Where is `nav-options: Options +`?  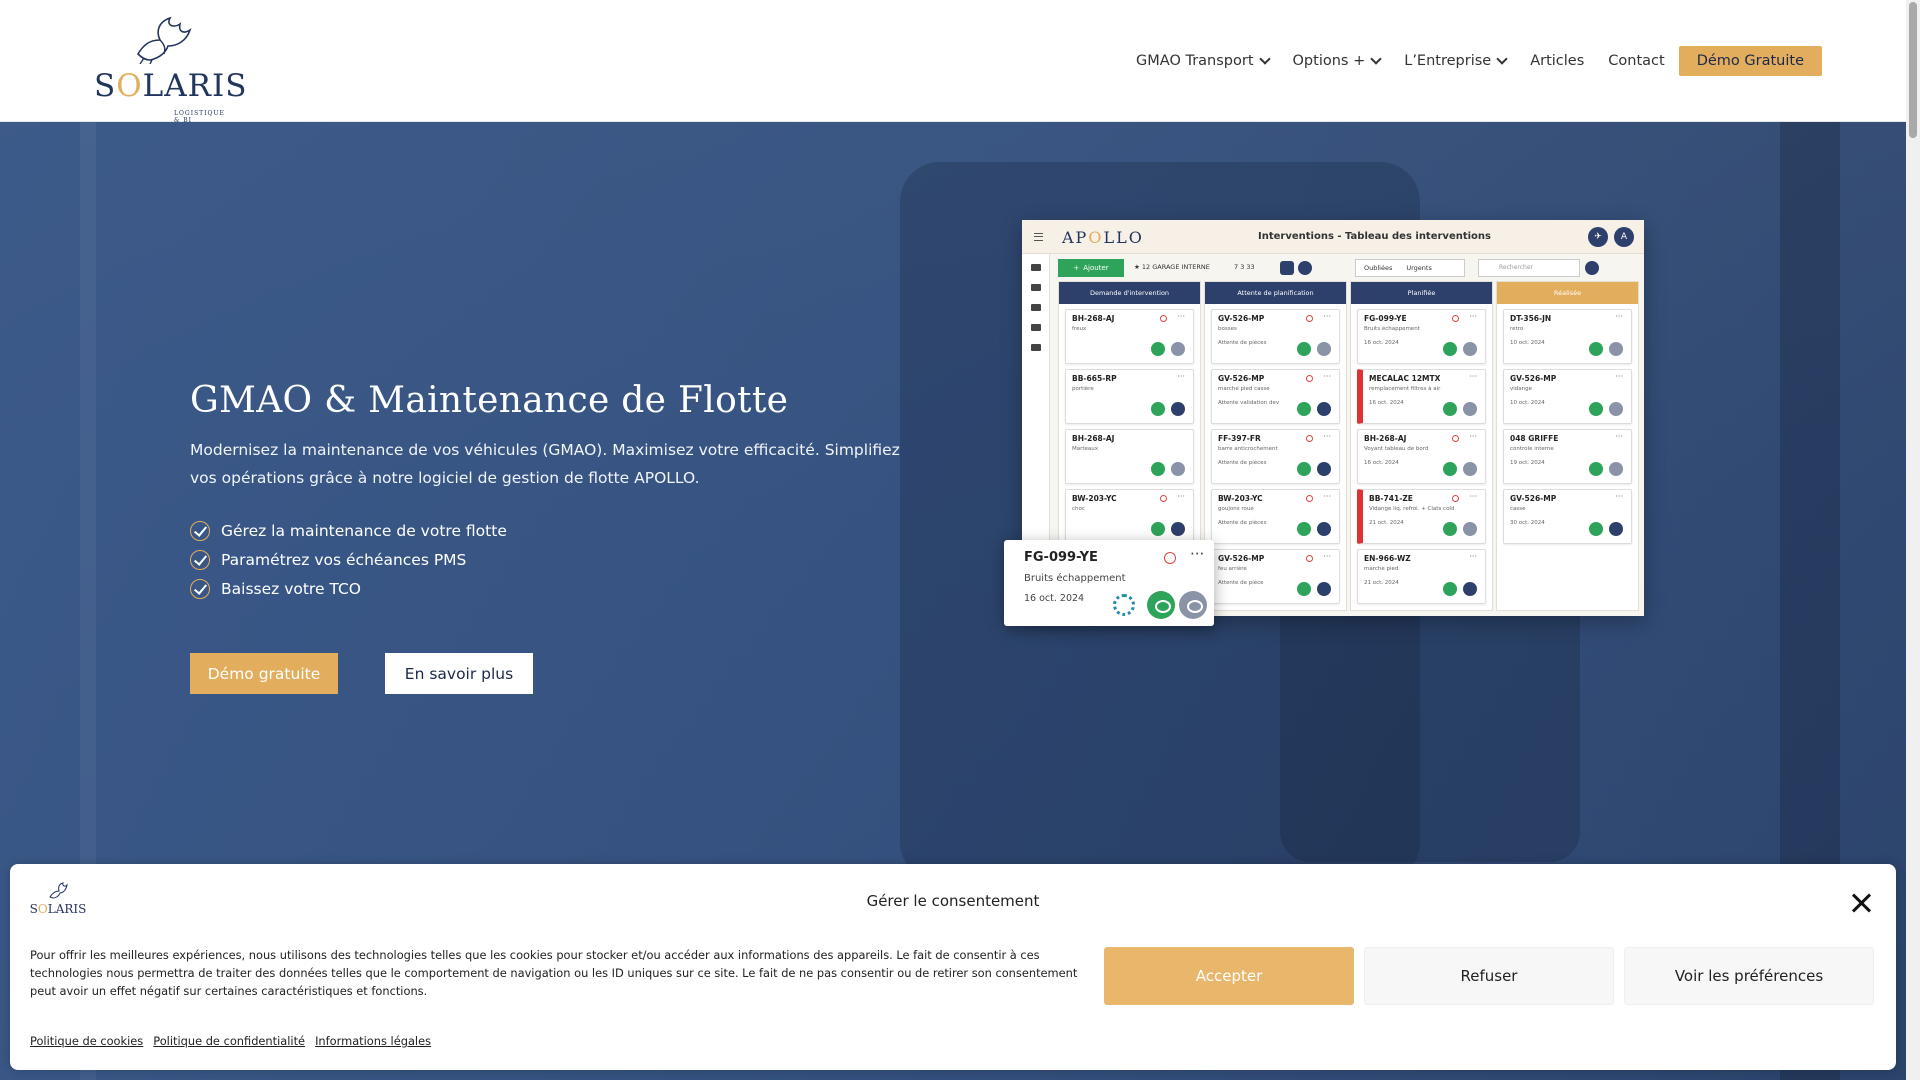 nav-options: Options + is located at coordinates (1337, 61).